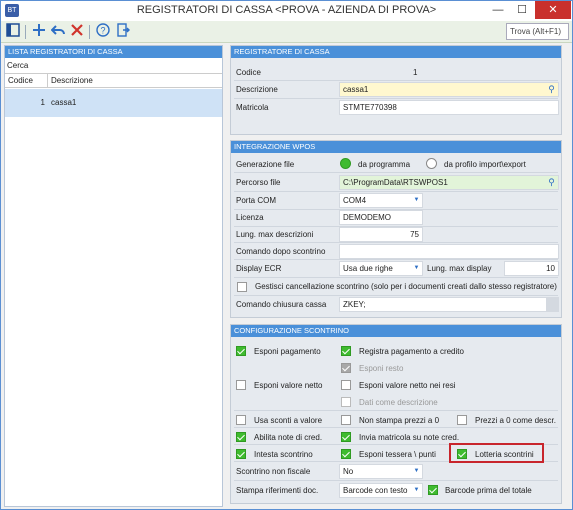  I want to click on radio-da-programma, so click(345, 163).